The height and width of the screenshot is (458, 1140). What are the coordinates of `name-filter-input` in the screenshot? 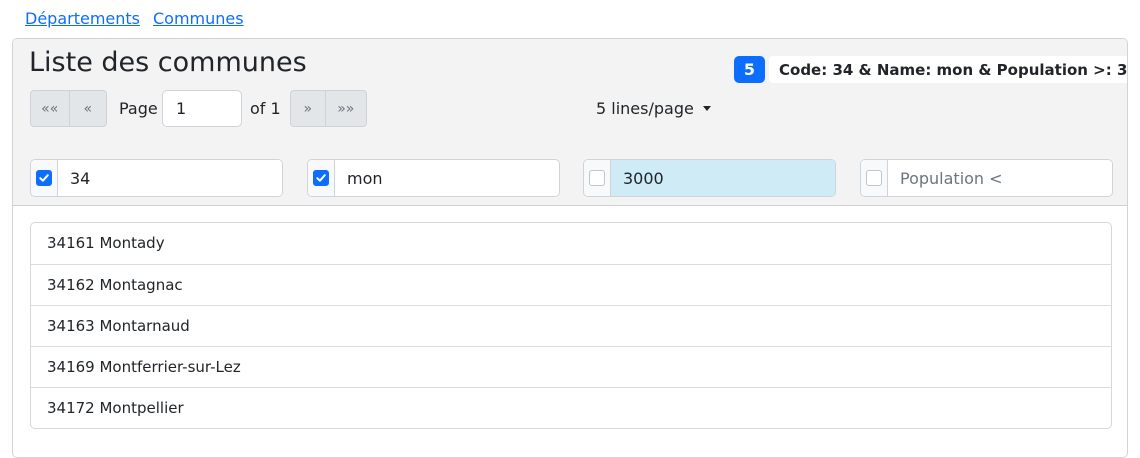 It's located at (447, 178).